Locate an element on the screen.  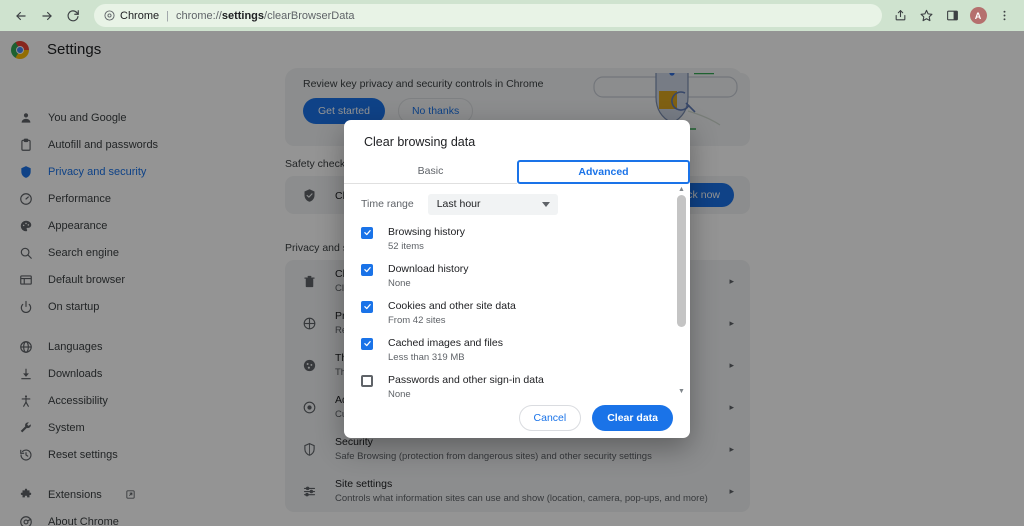
ad-privacy-icon is located at coordinates (309, 407).